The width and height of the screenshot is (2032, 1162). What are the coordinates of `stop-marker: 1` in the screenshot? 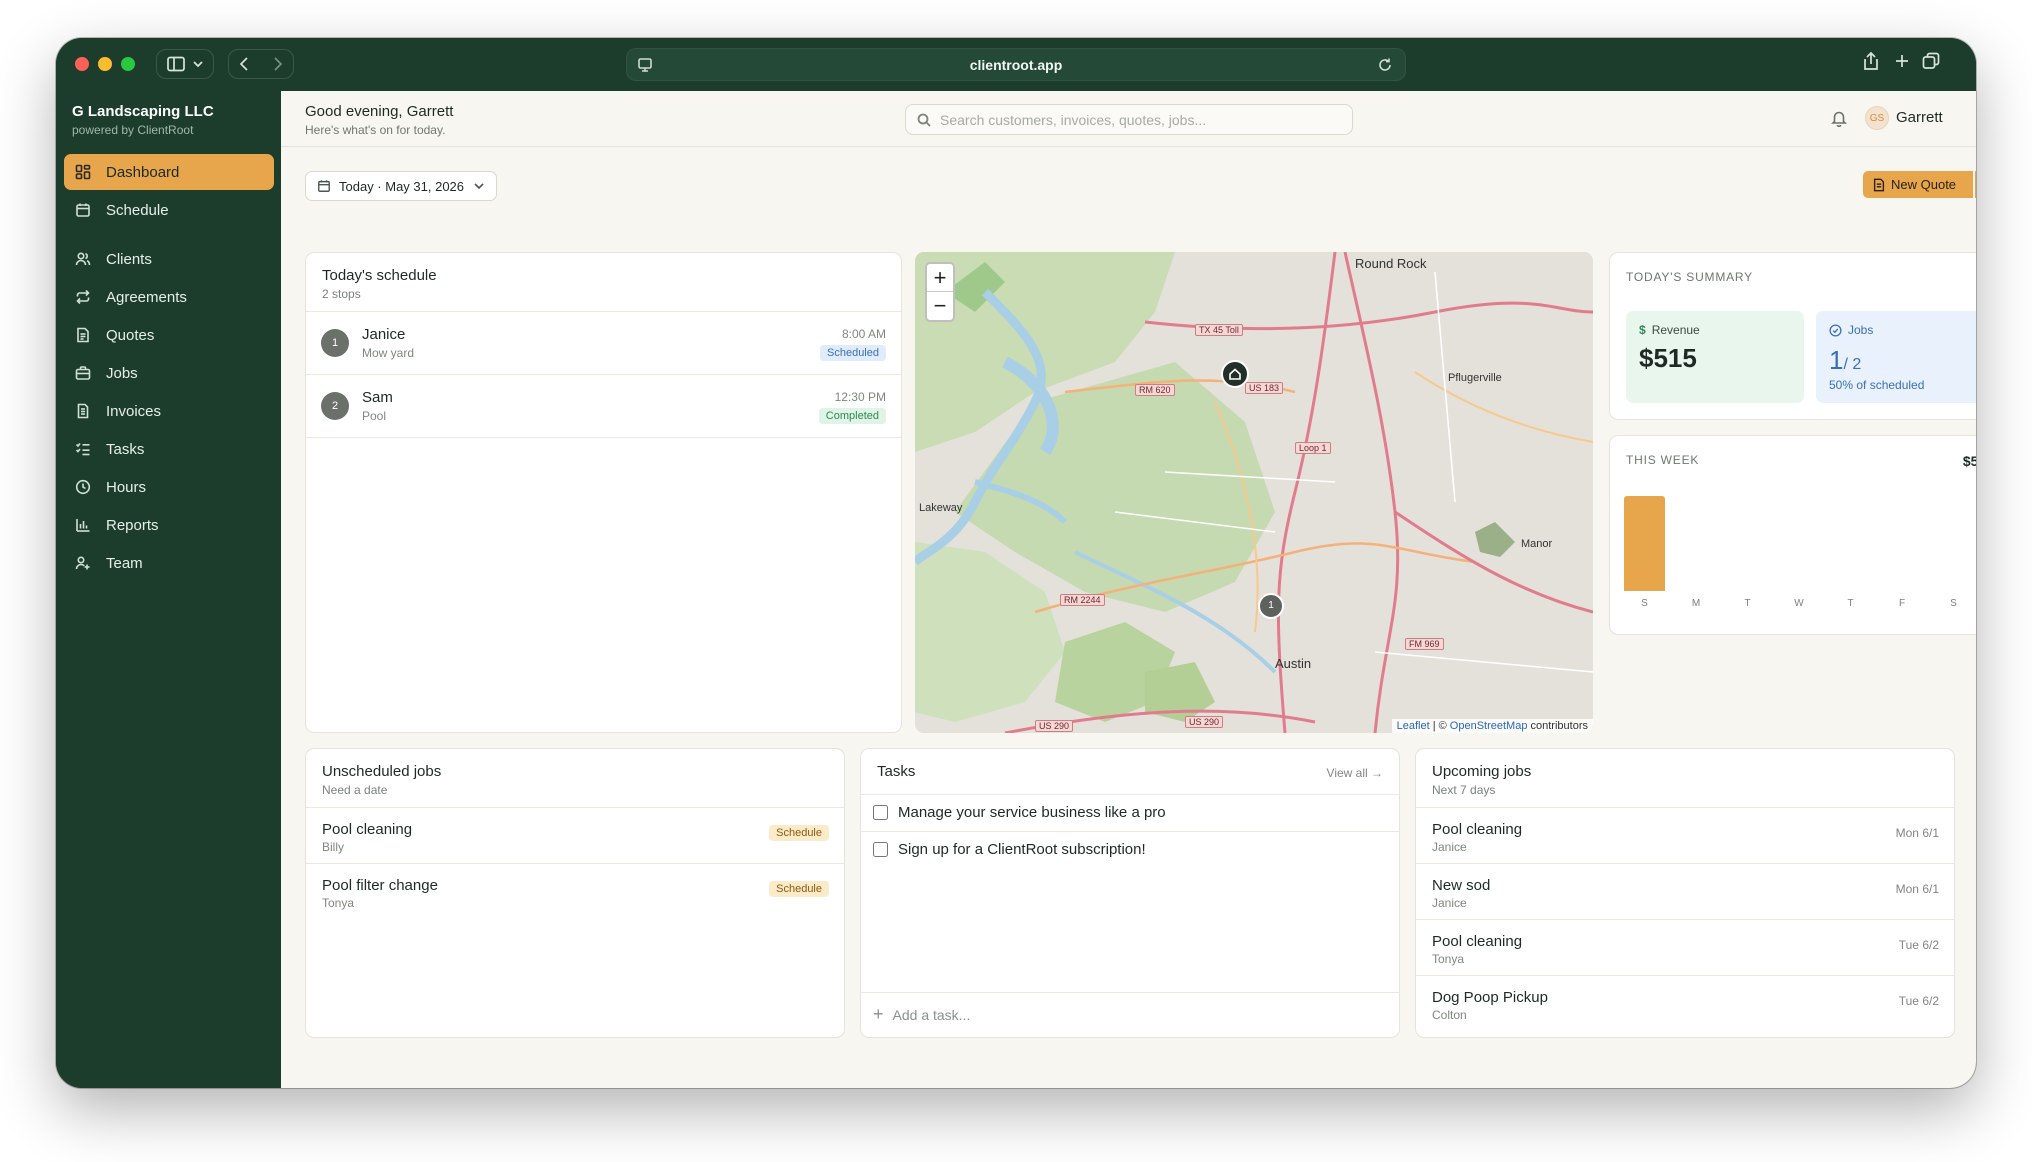 It's located at (1271, 606).